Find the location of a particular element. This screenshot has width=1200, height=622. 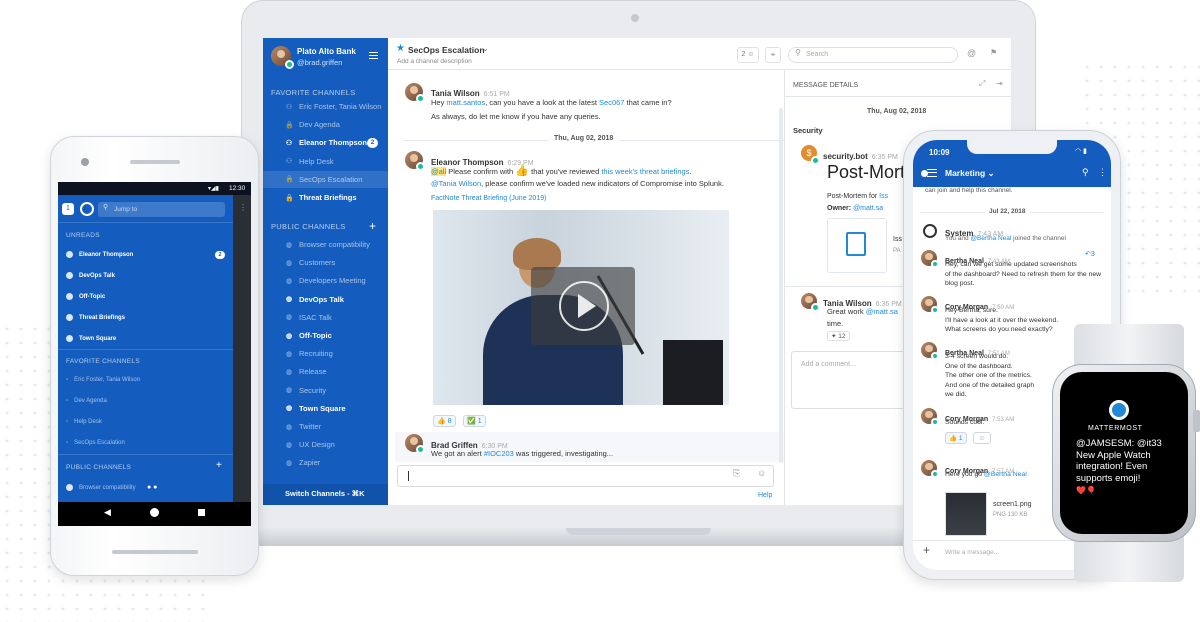

expand-icon: ⤢ is located at coordinates (982, 84).